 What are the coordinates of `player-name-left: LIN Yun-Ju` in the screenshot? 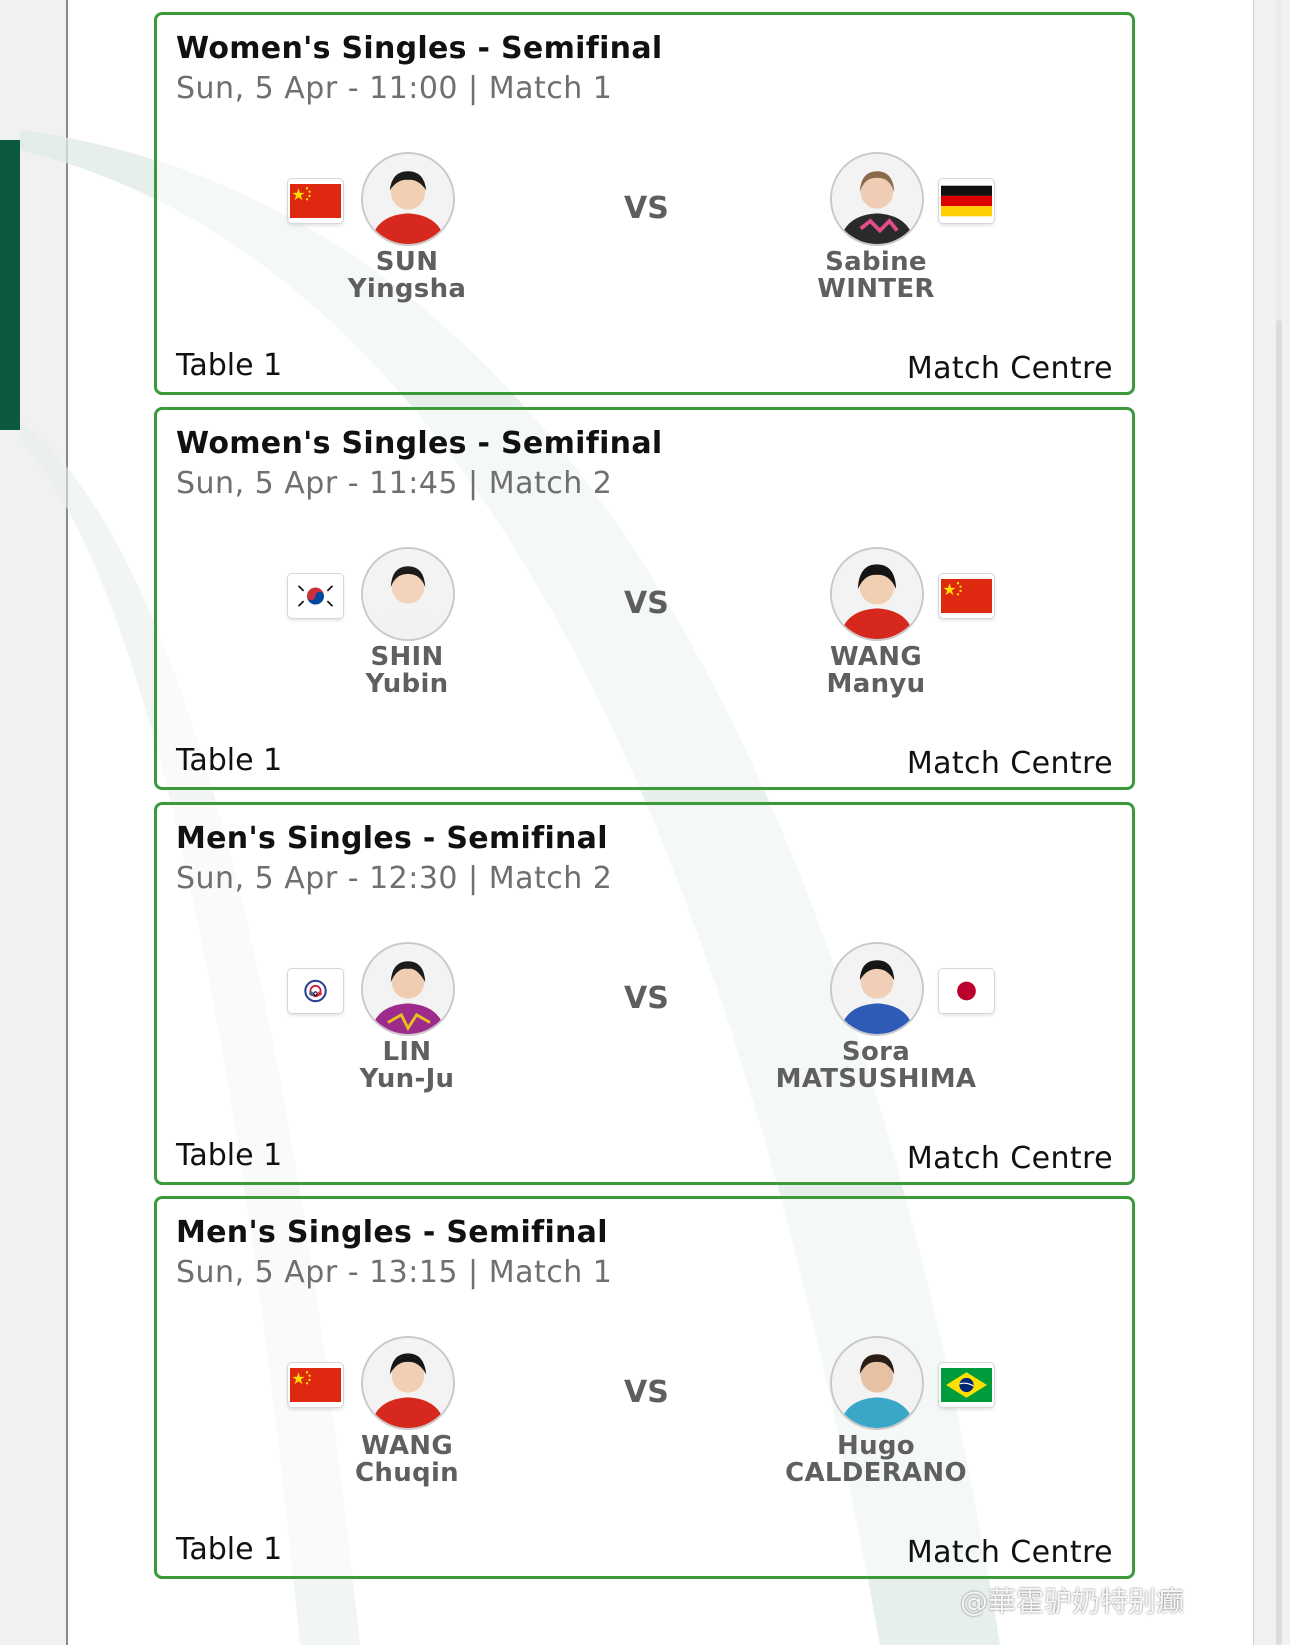 It's located at (407, 1066).